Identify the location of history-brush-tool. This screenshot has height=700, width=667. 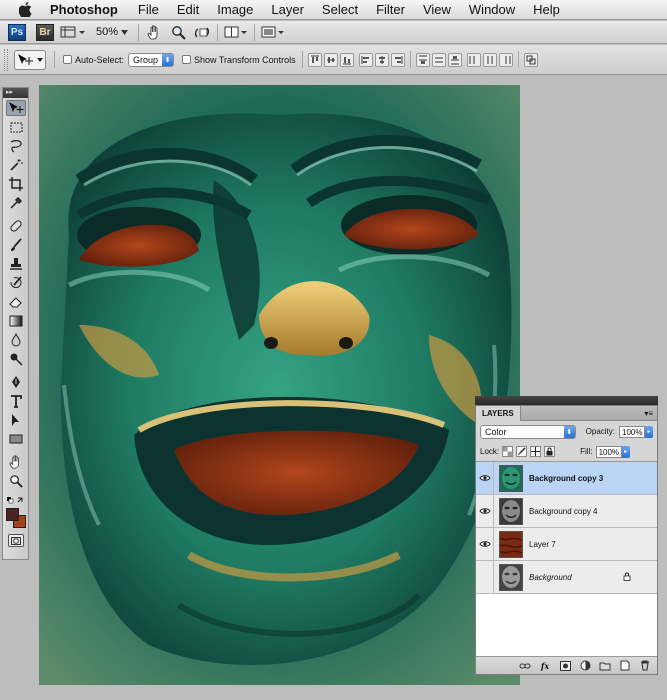
(16, 283).